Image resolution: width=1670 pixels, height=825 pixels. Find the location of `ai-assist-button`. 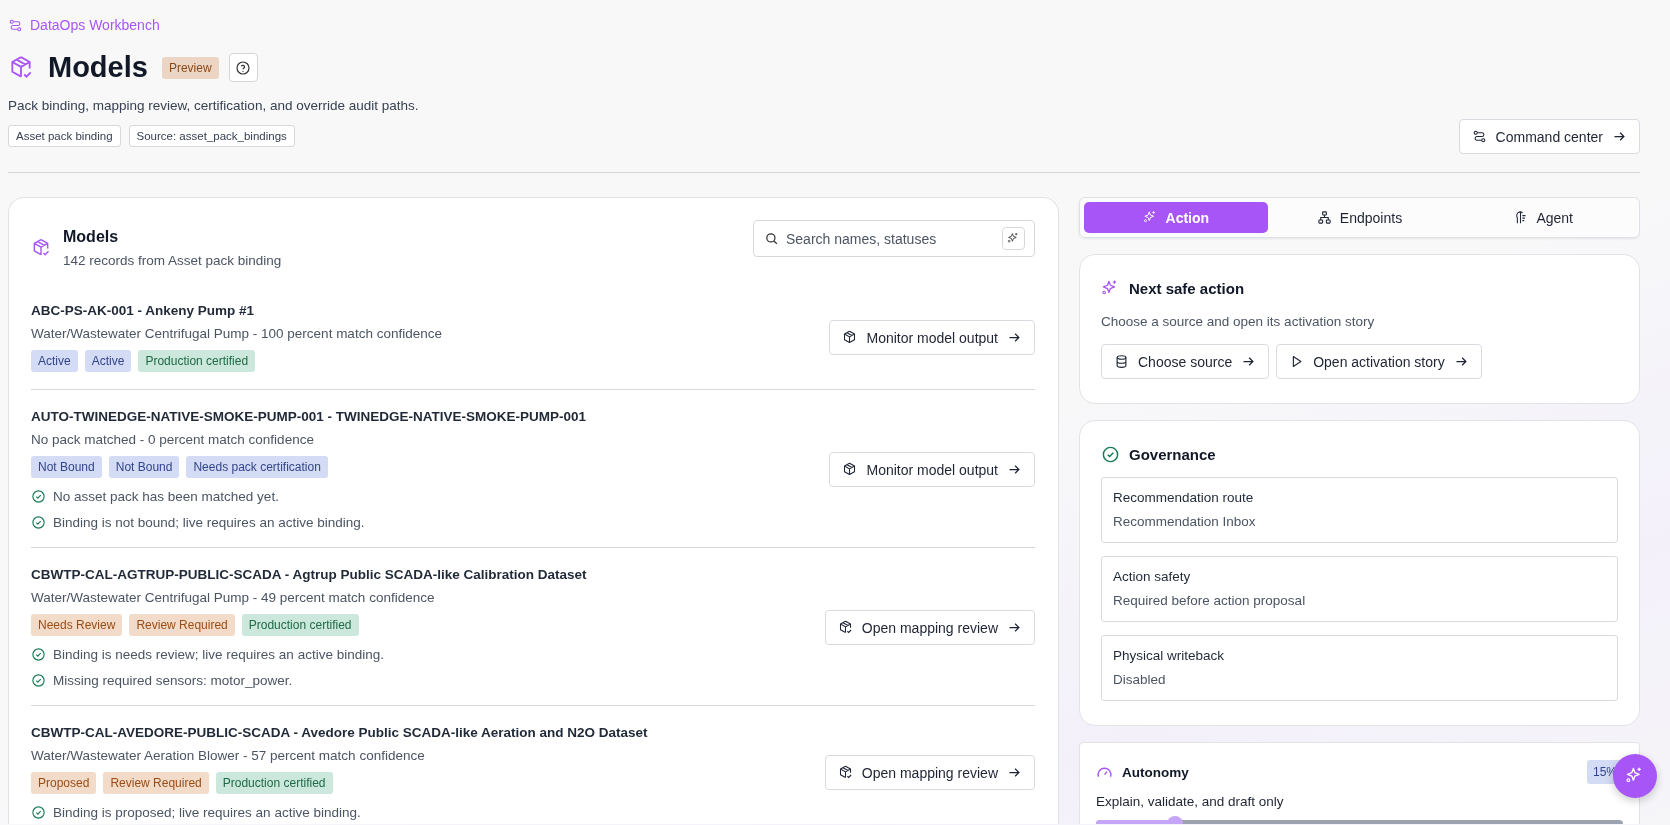

ai-assist-button is located at coordinates (1013, 238).